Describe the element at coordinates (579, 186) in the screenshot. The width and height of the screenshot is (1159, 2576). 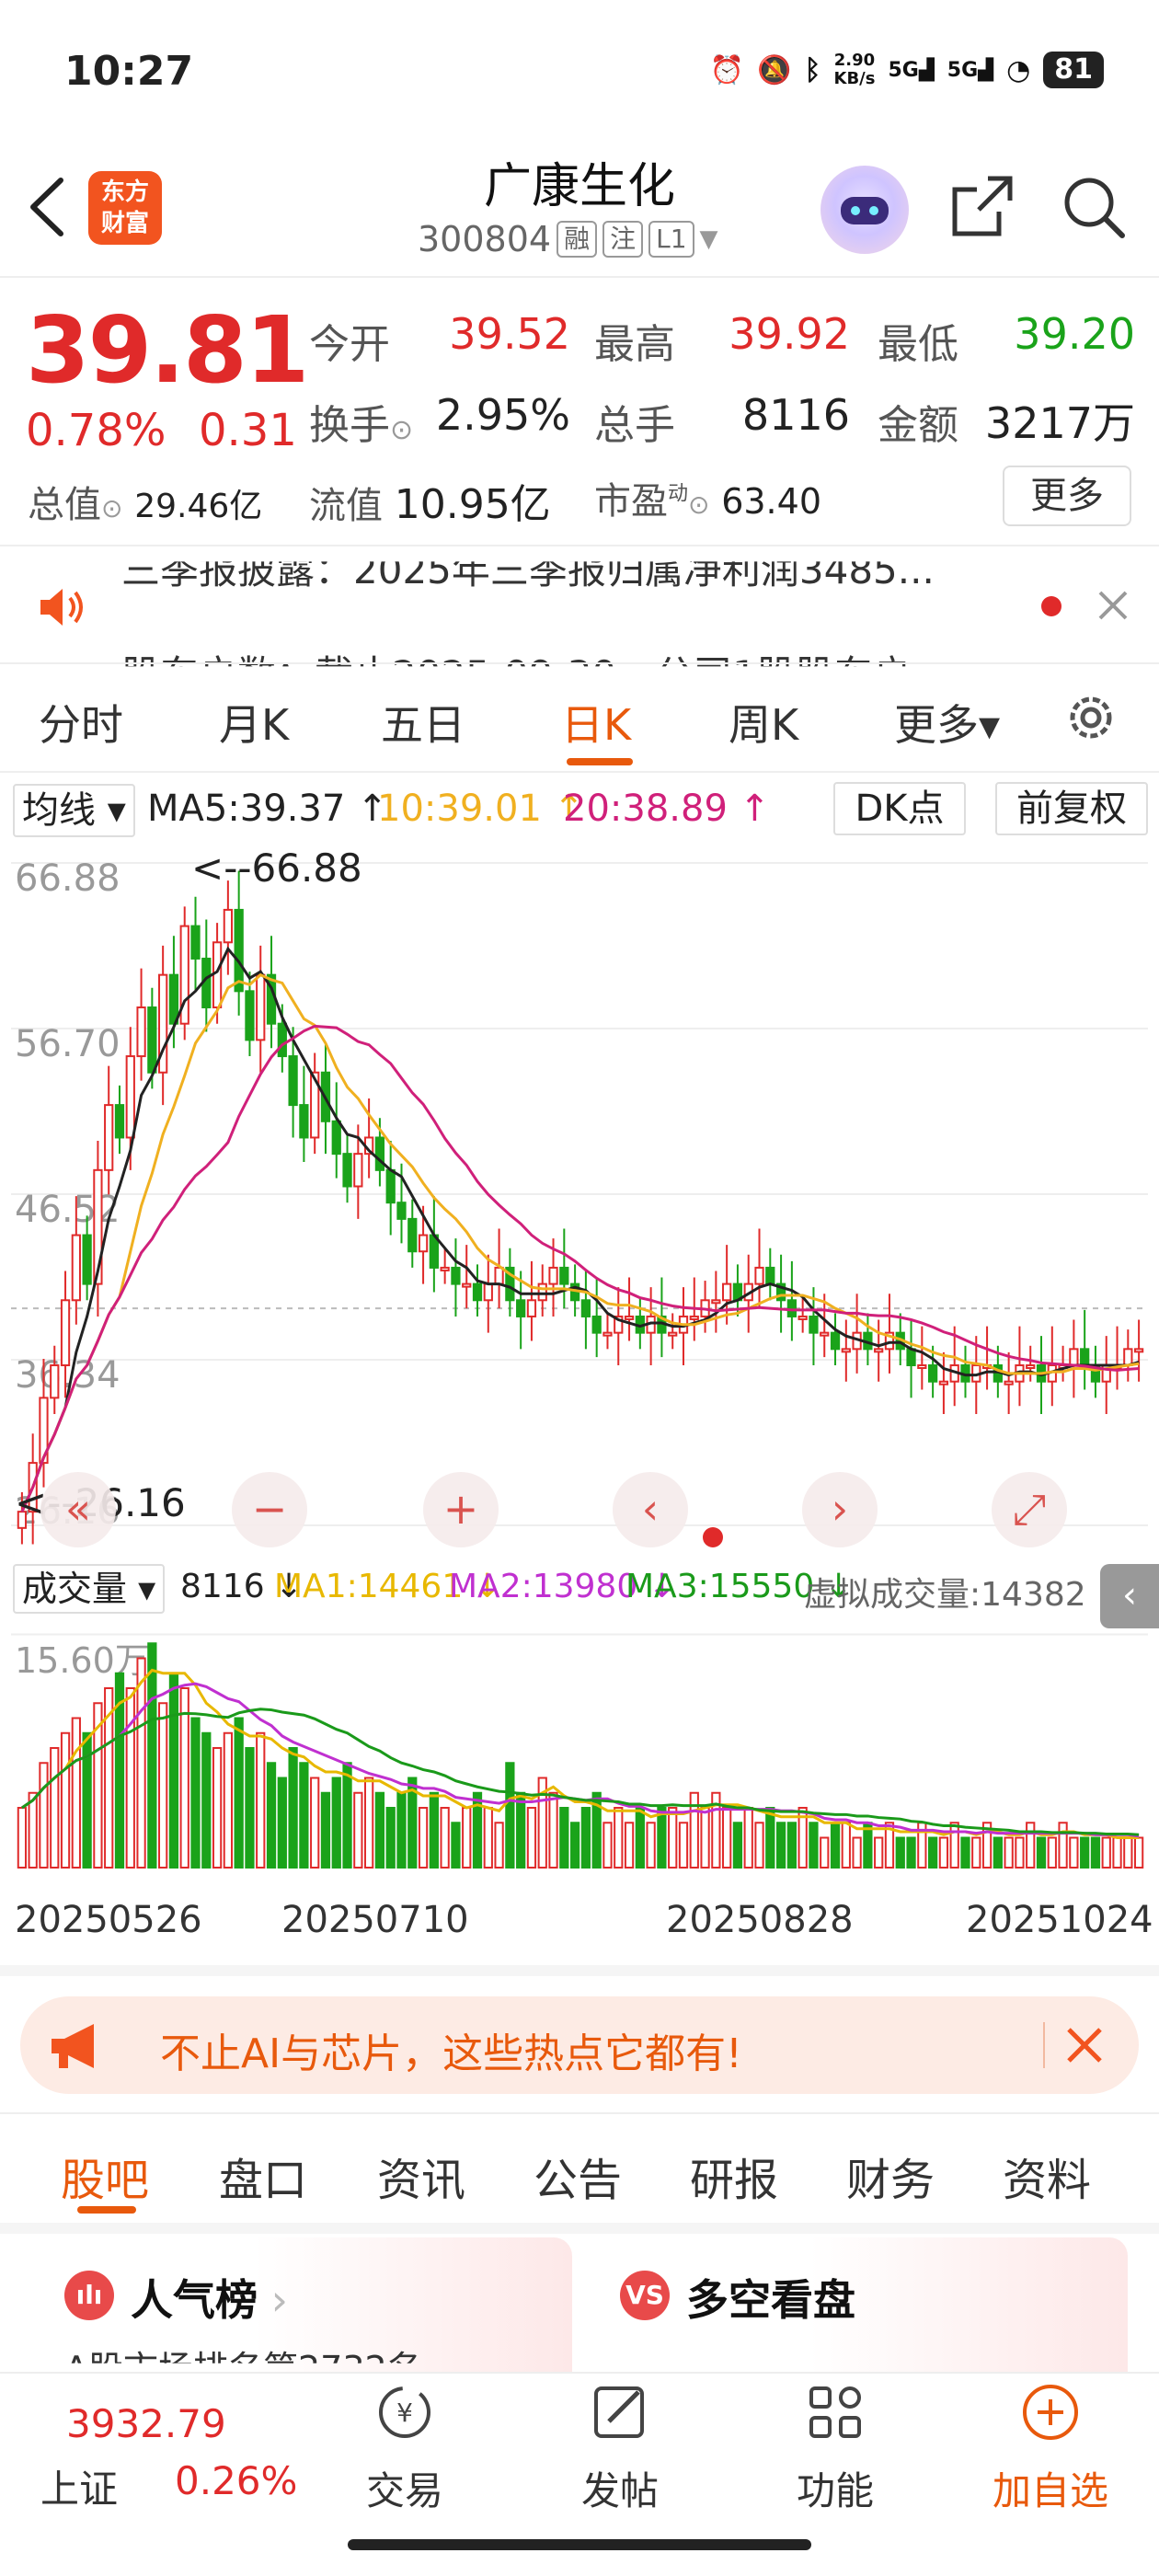
I see `stock-name: 广康生化` at that location.